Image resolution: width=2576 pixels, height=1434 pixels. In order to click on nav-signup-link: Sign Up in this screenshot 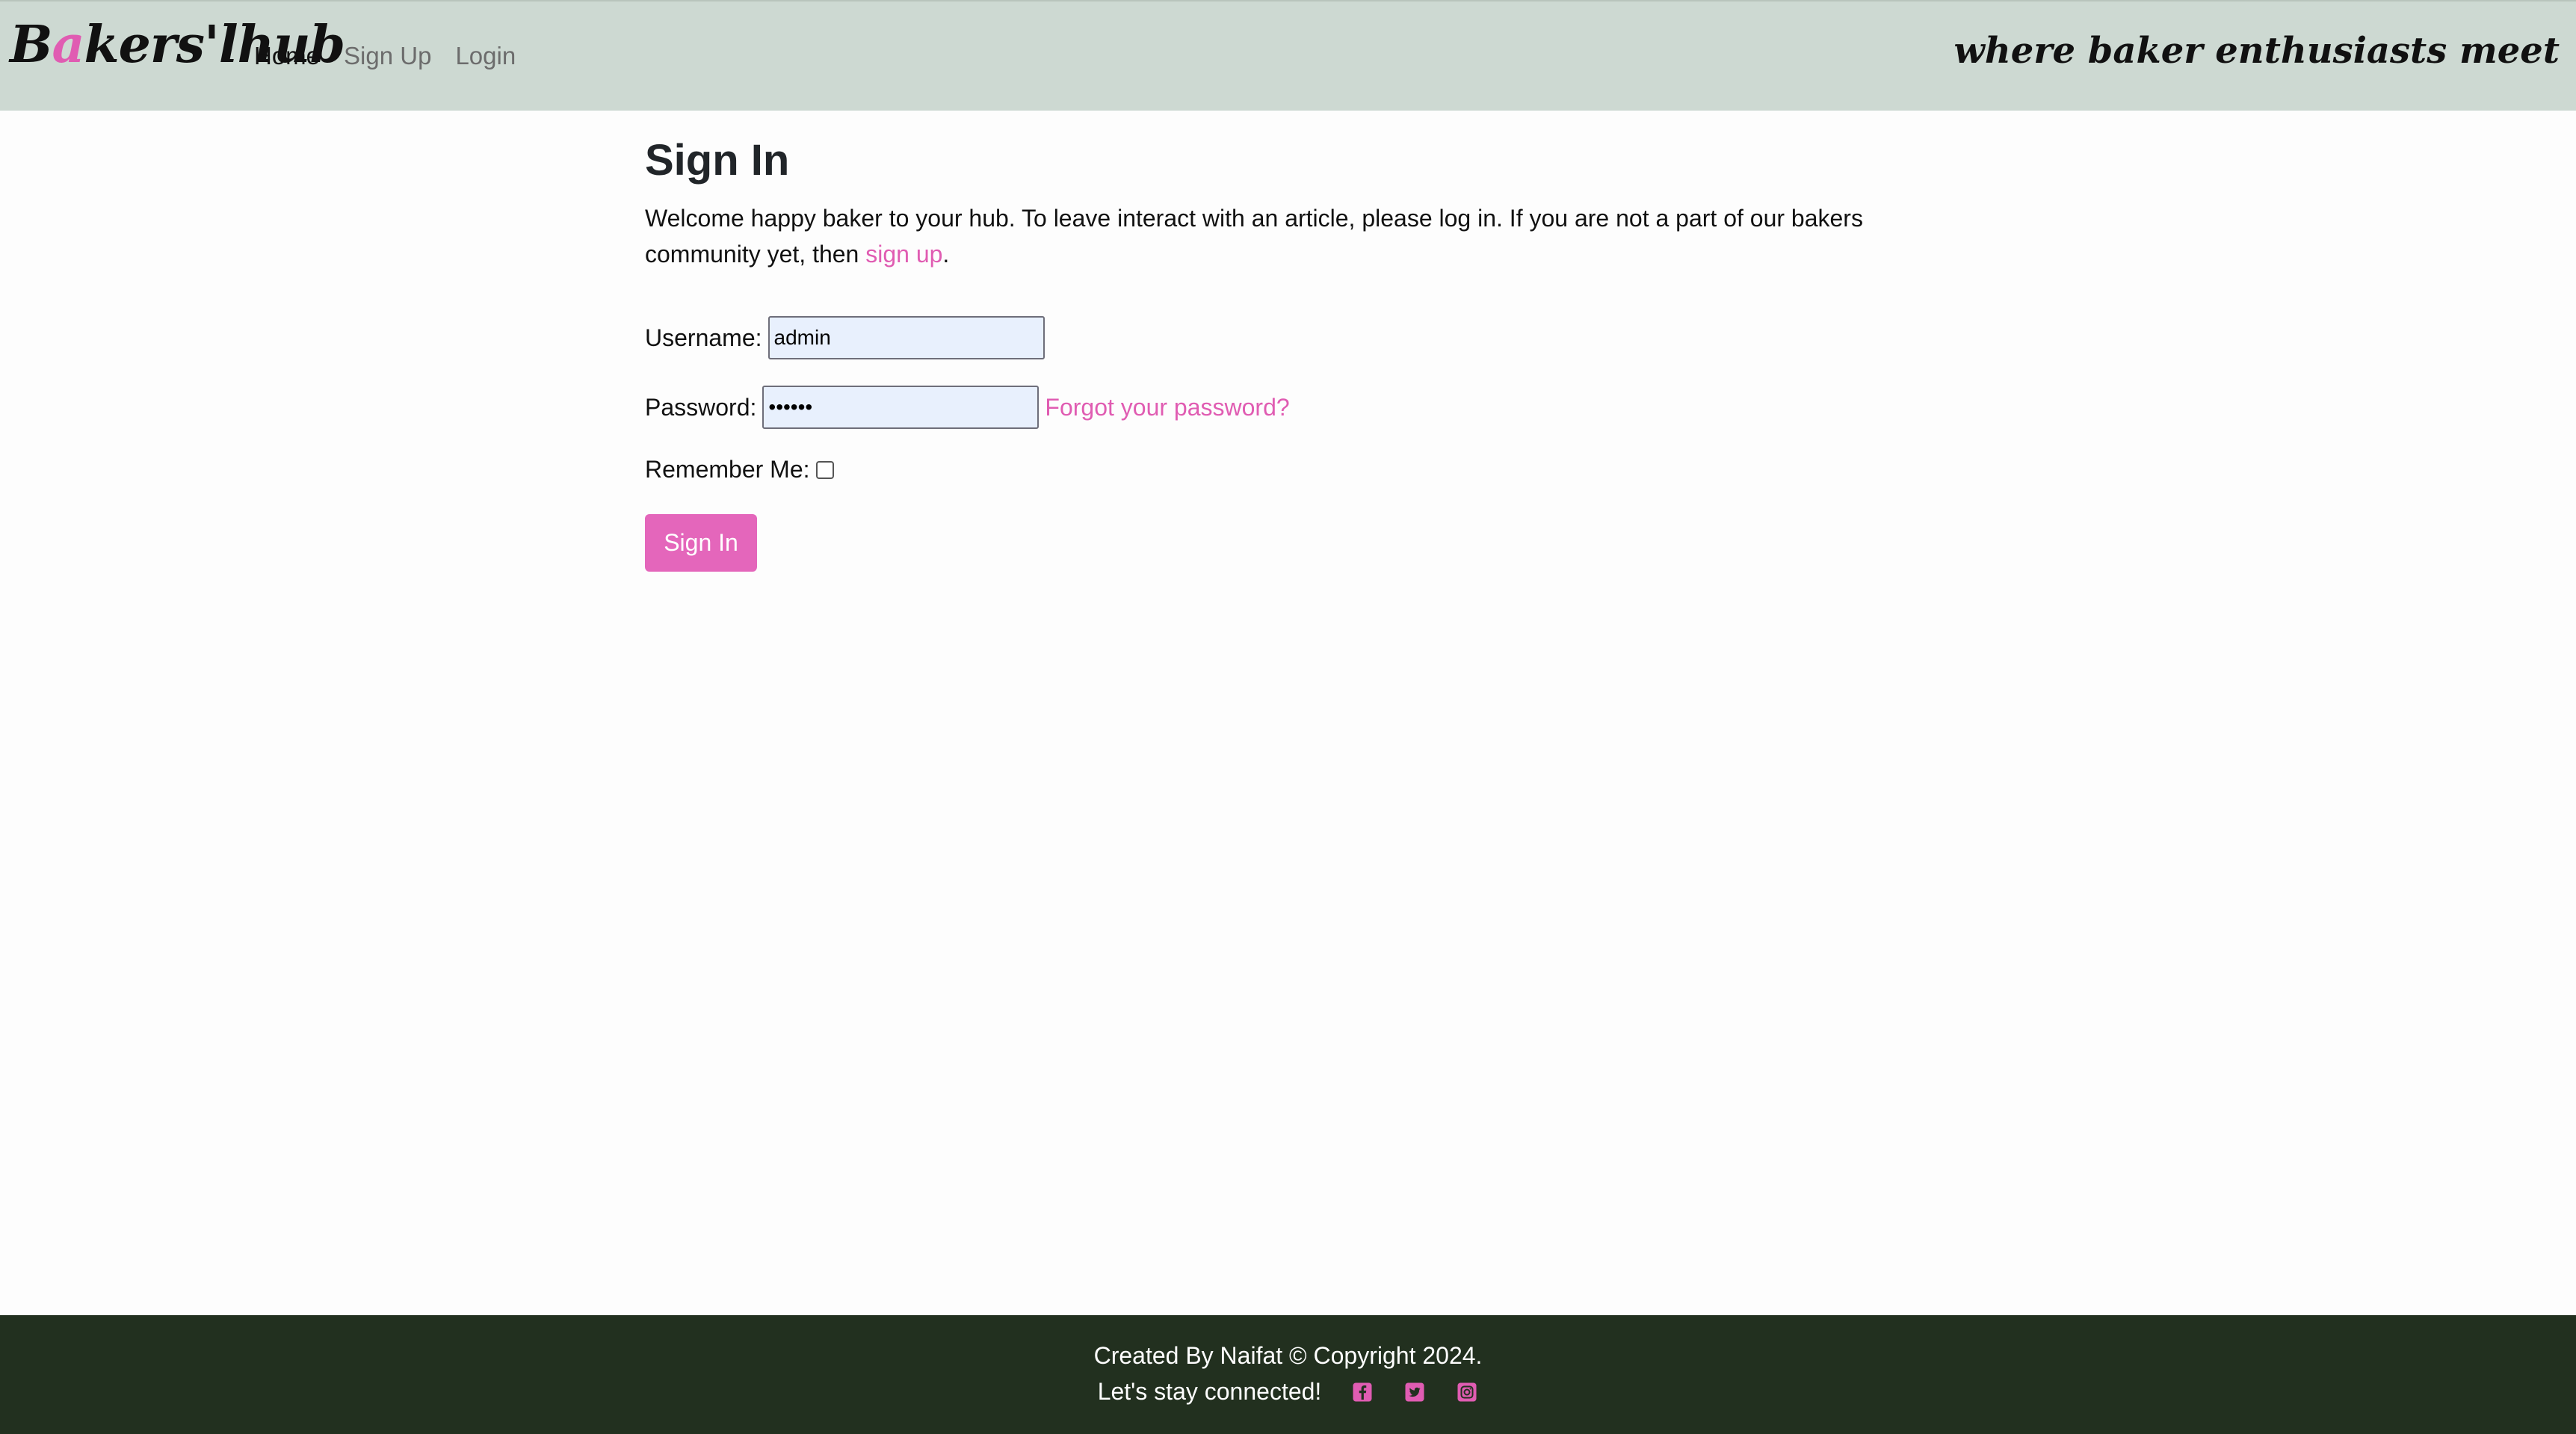, I will do `click(388, 56)`.